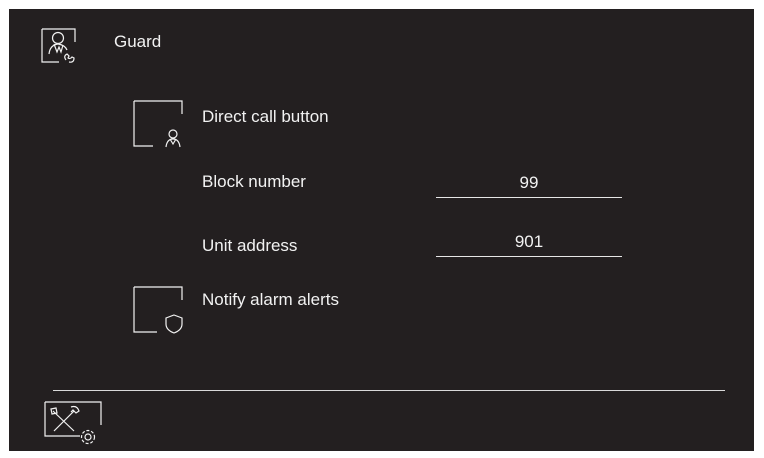 Image resolution: width=764 pixels, height=458 pixels. Describe the element at coordinates (250, 245) in the screenshot. I see `unit-address-label: Unit address` at that location.